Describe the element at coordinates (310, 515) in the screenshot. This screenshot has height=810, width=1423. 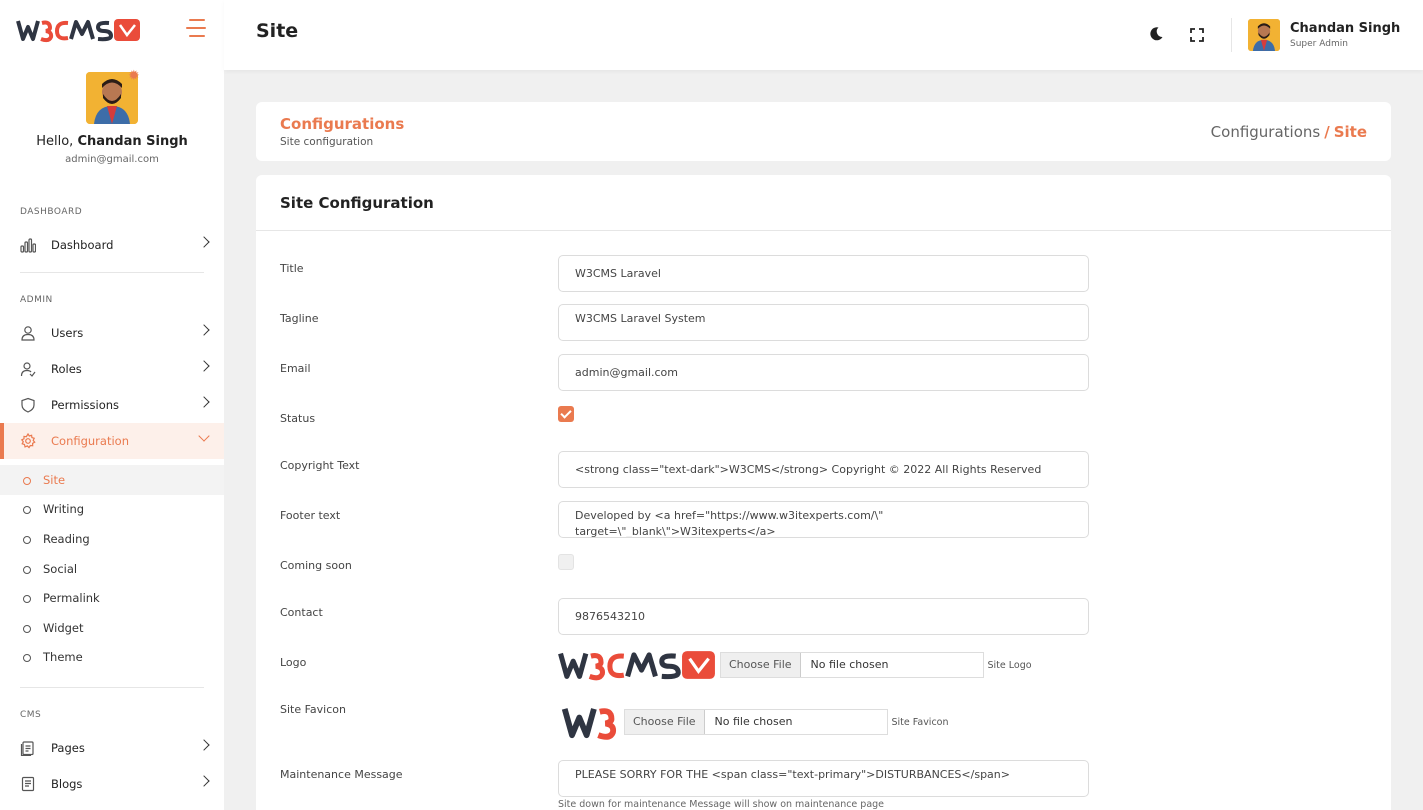
I see `footer-label: Footer text` at that location.